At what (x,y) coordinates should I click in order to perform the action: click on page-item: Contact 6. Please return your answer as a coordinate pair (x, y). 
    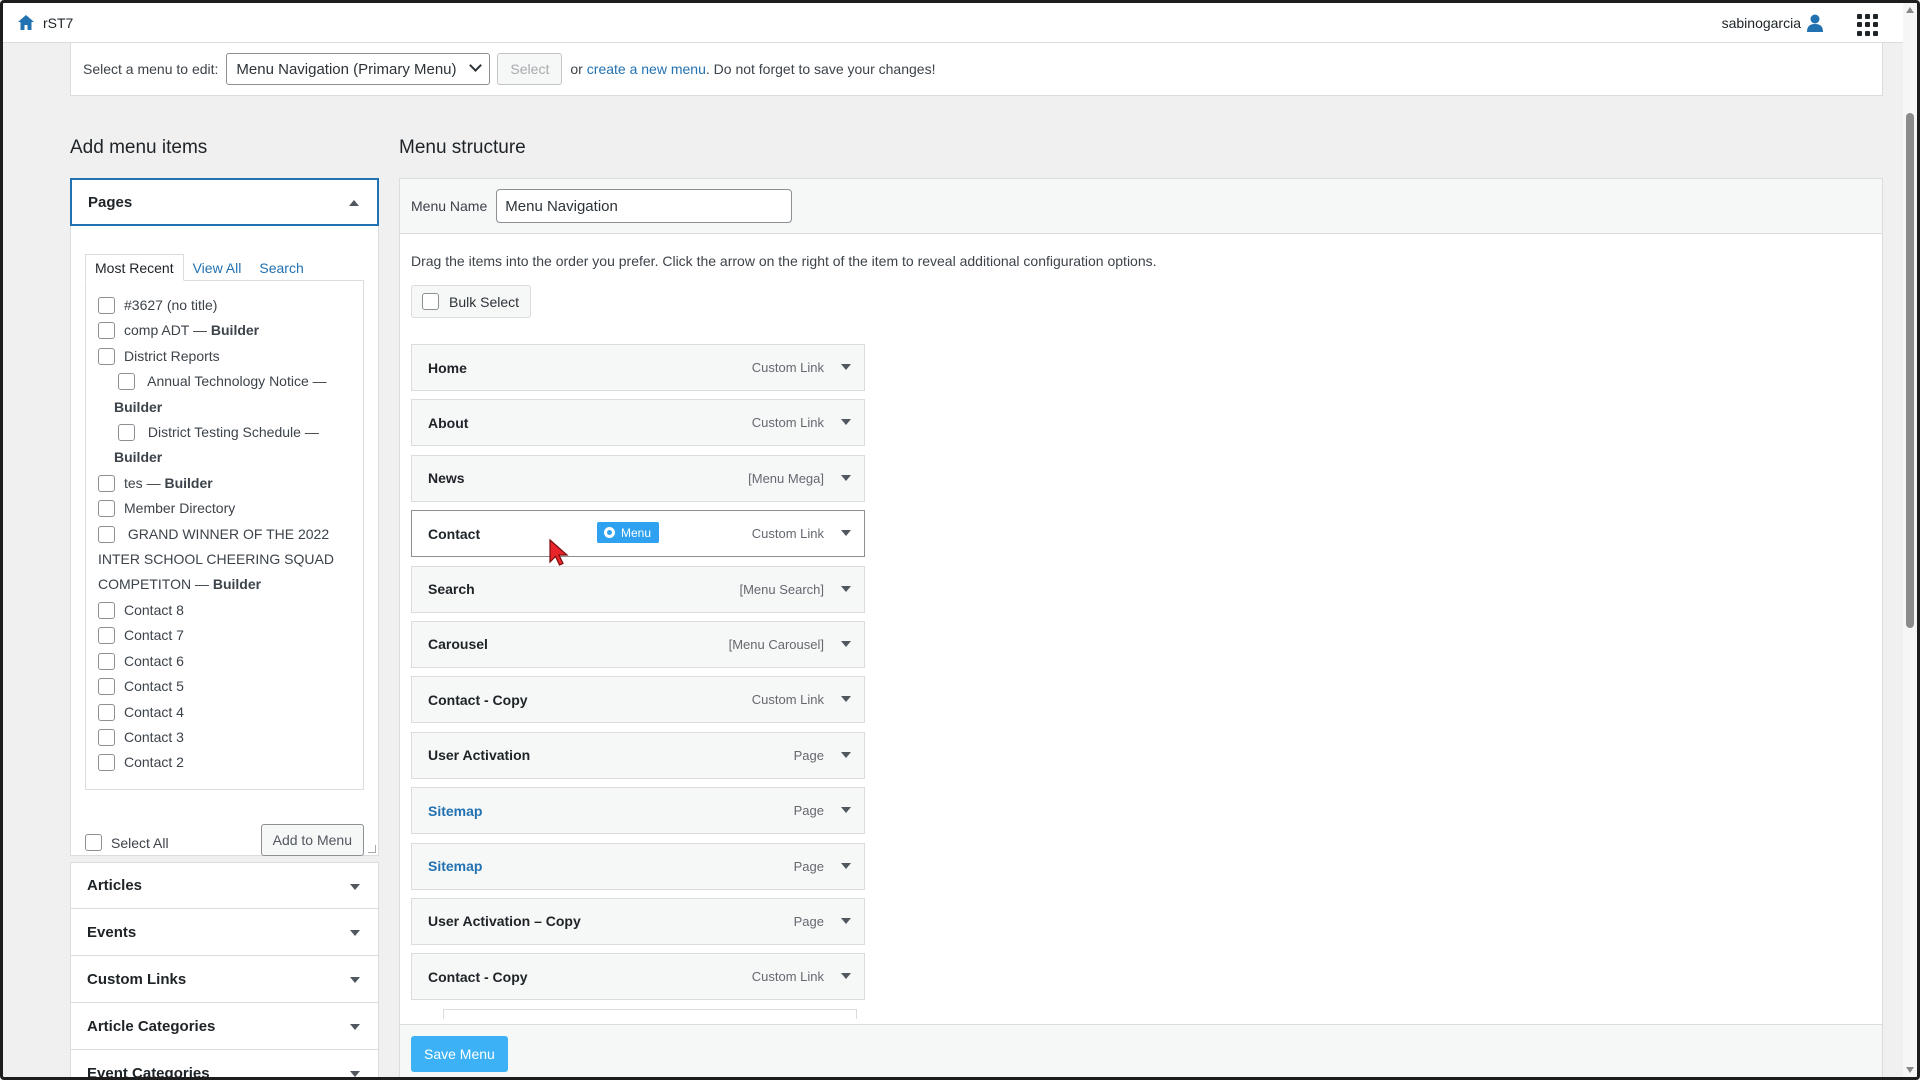
    Looking at the image, I should click on (224, 661).